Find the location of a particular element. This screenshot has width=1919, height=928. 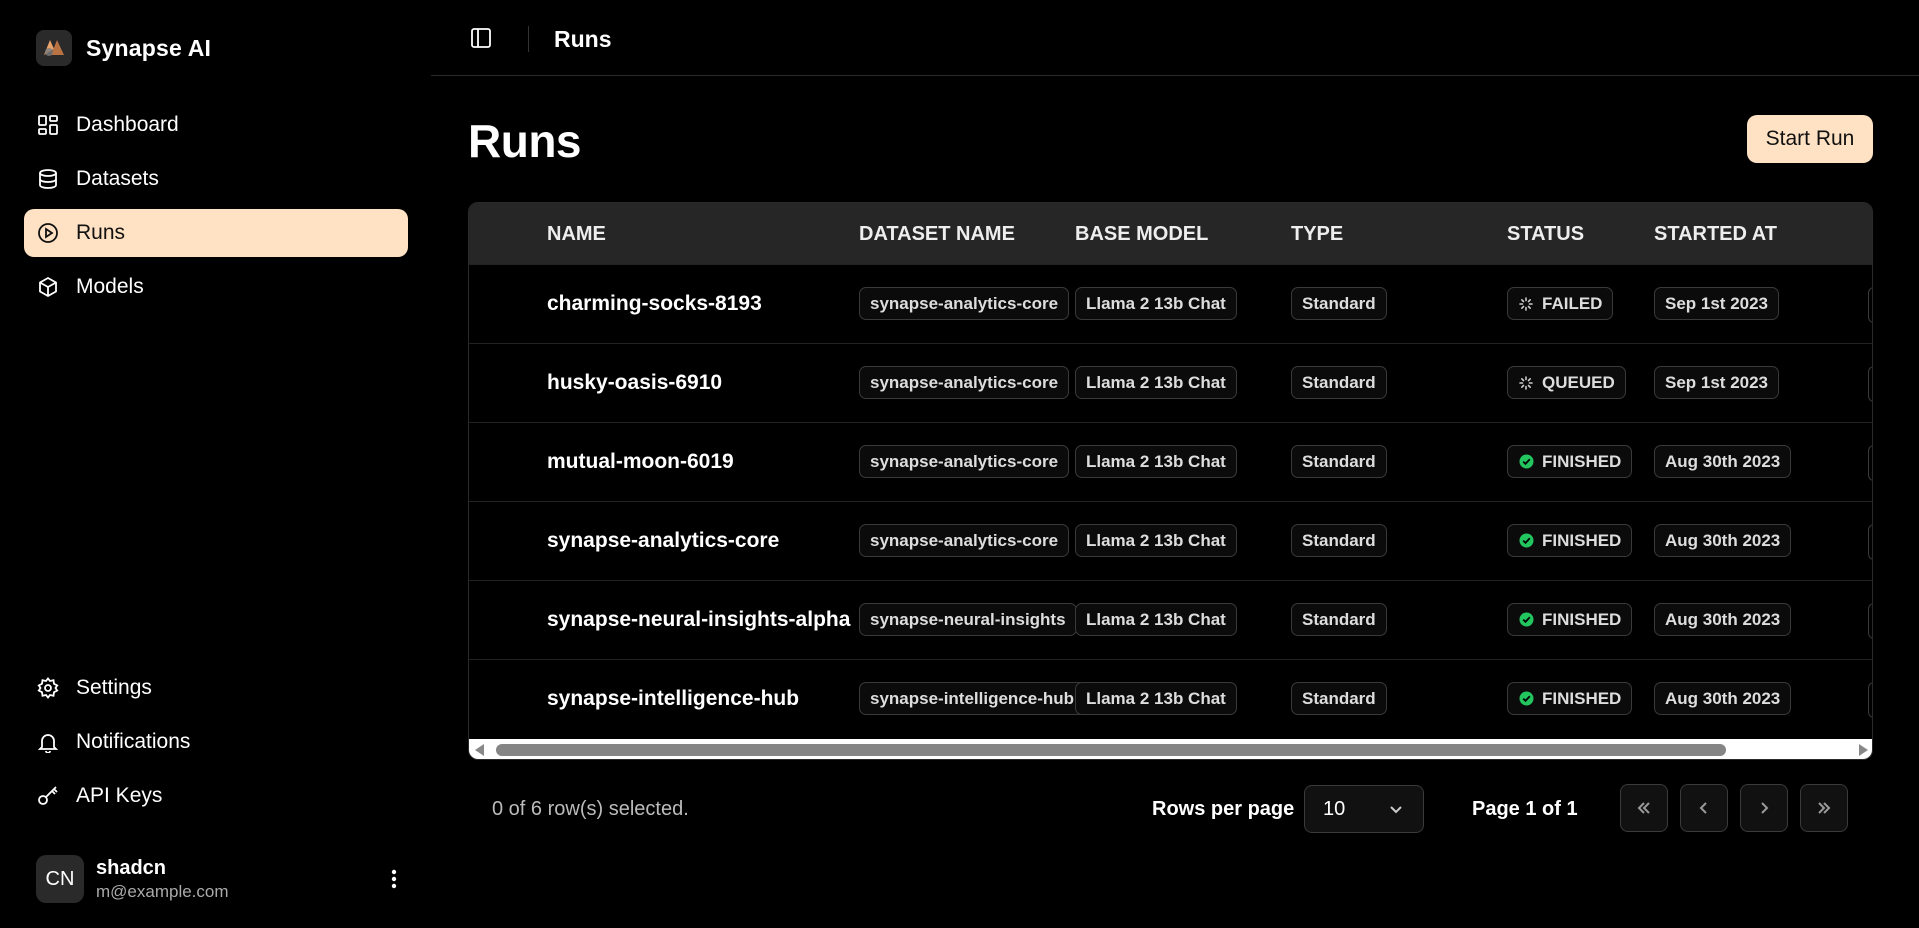

brand: Synapse AI is located at coordinates (123, 48).